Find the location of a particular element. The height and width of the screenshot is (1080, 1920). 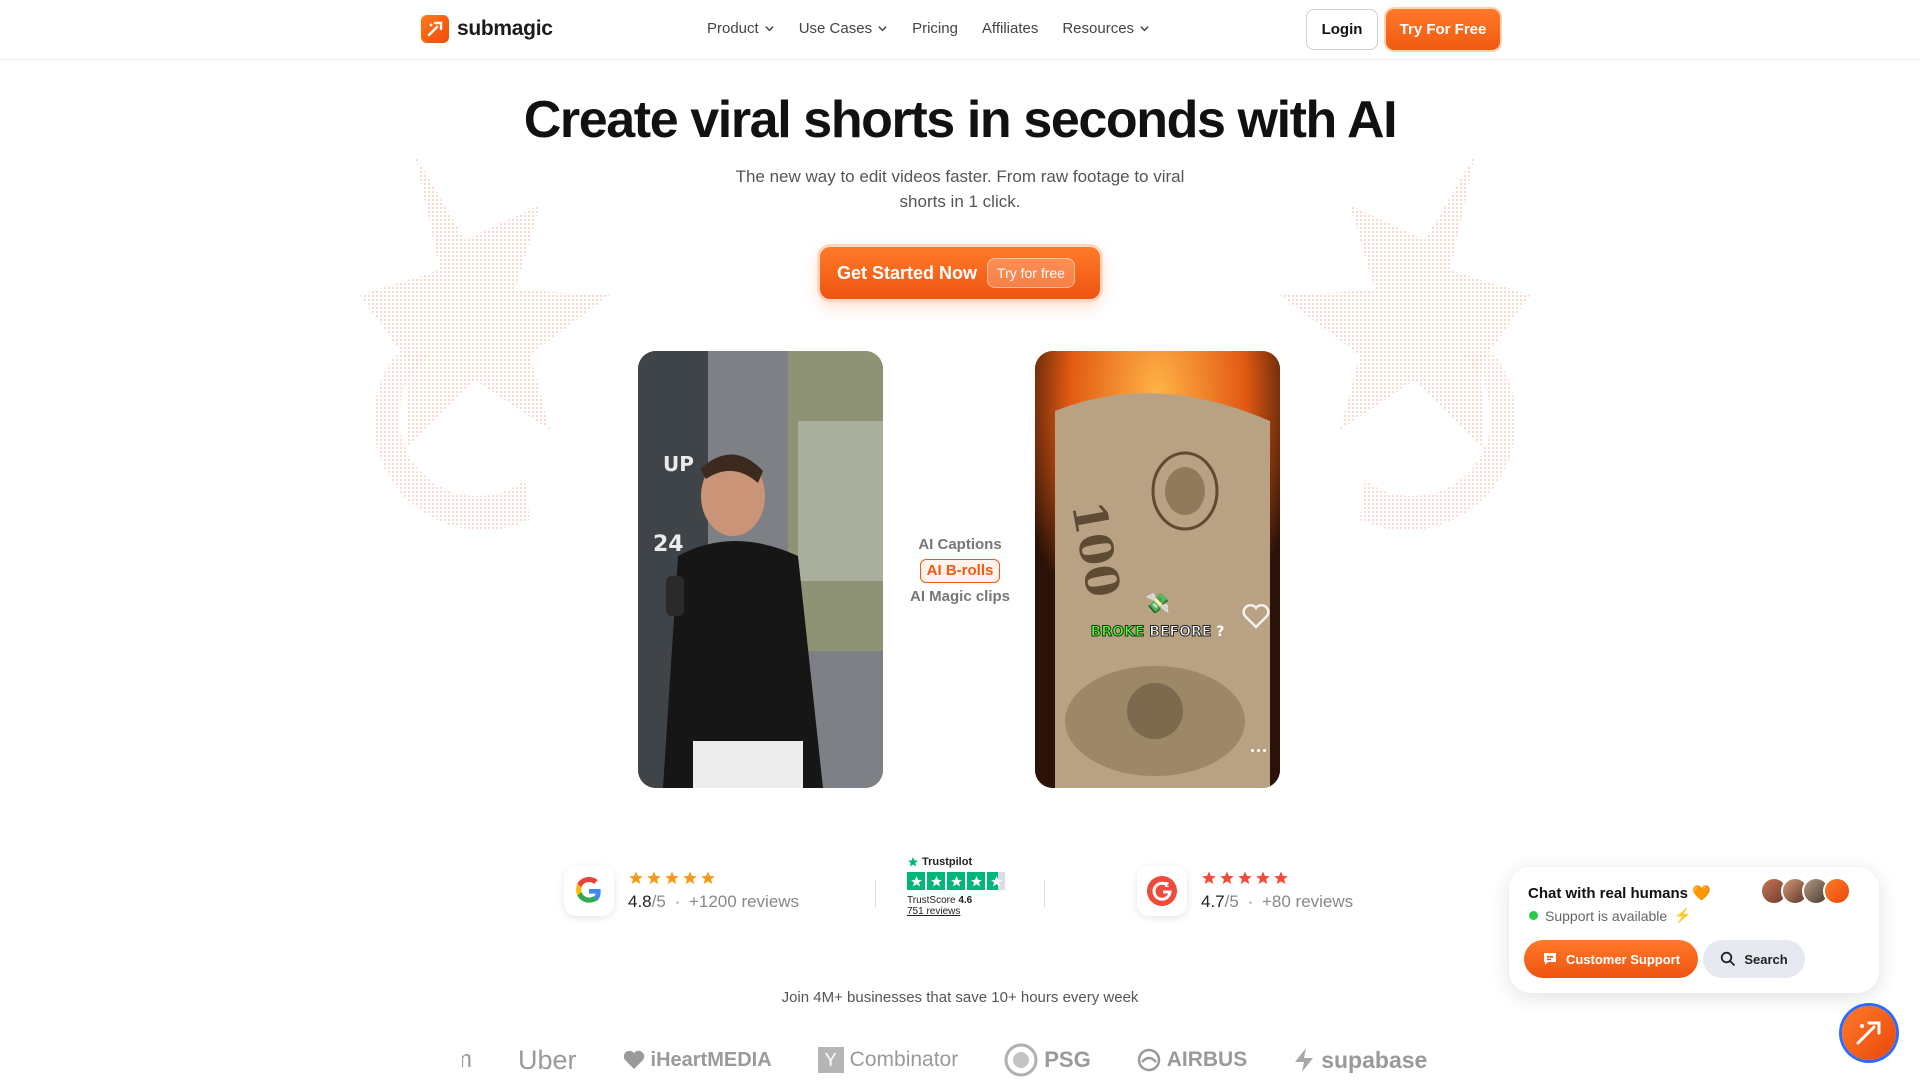

feature-switcher: AI Captions AI B-rolls AI Magic clips is located at coordinates (960, 571).